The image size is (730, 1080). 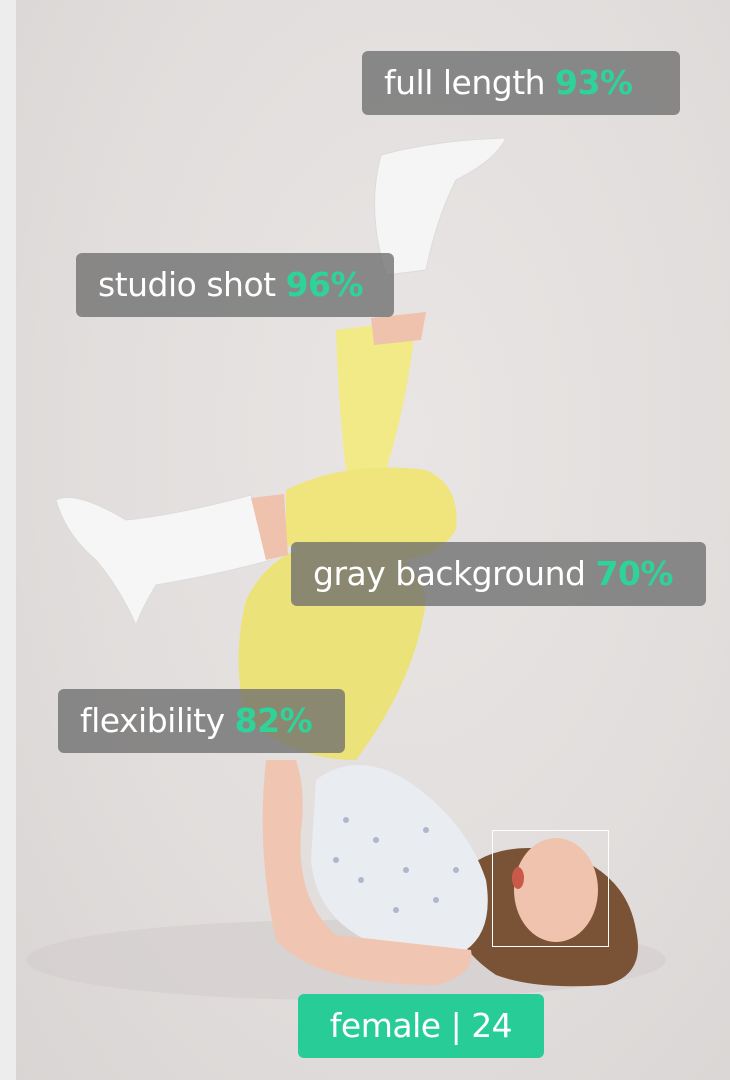 I want to click on tag-full-length: full length 93%, so click(x=521, y=83).